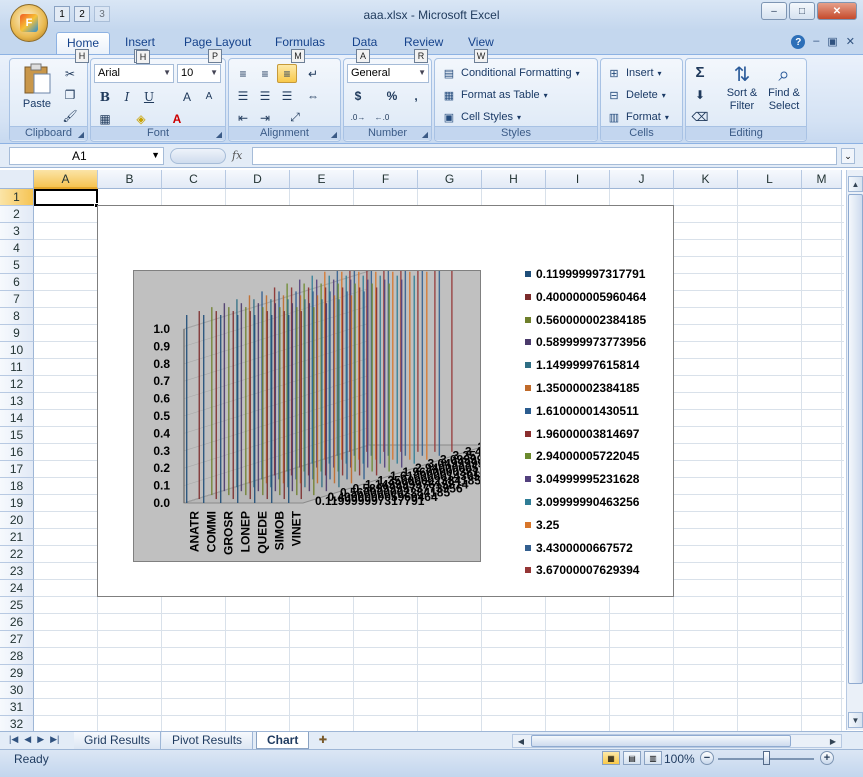 Image resolution: width=863 pixels, height=777 pixels. Describe the element at coordinates (17, 588) in the screenshot. I see `row-header: 24` at that location.